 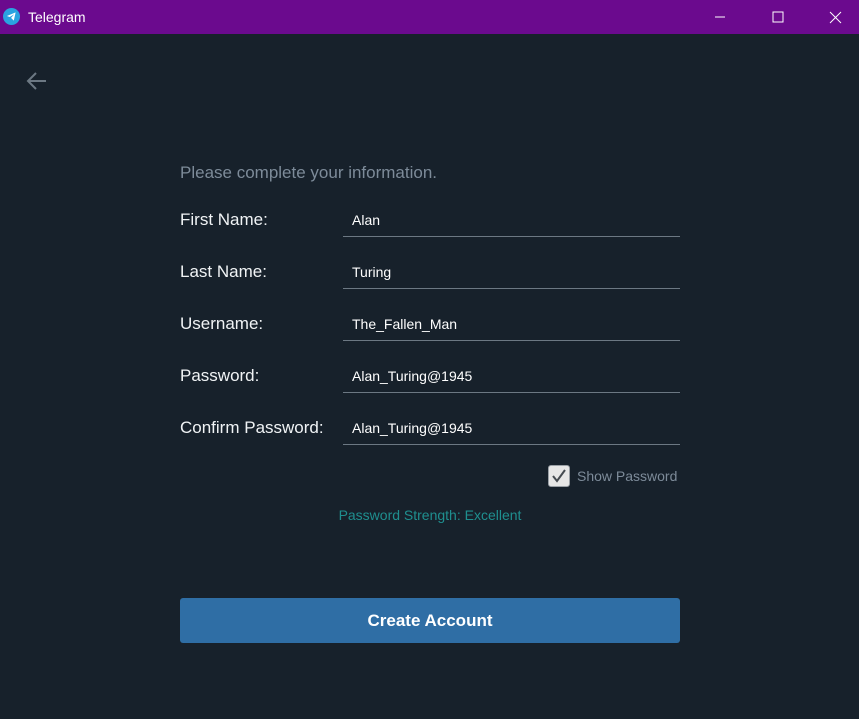 What do you see at coordinates (511, 270) in the screenshot?
I see `last-name-input` at bounding box center [511, 270].